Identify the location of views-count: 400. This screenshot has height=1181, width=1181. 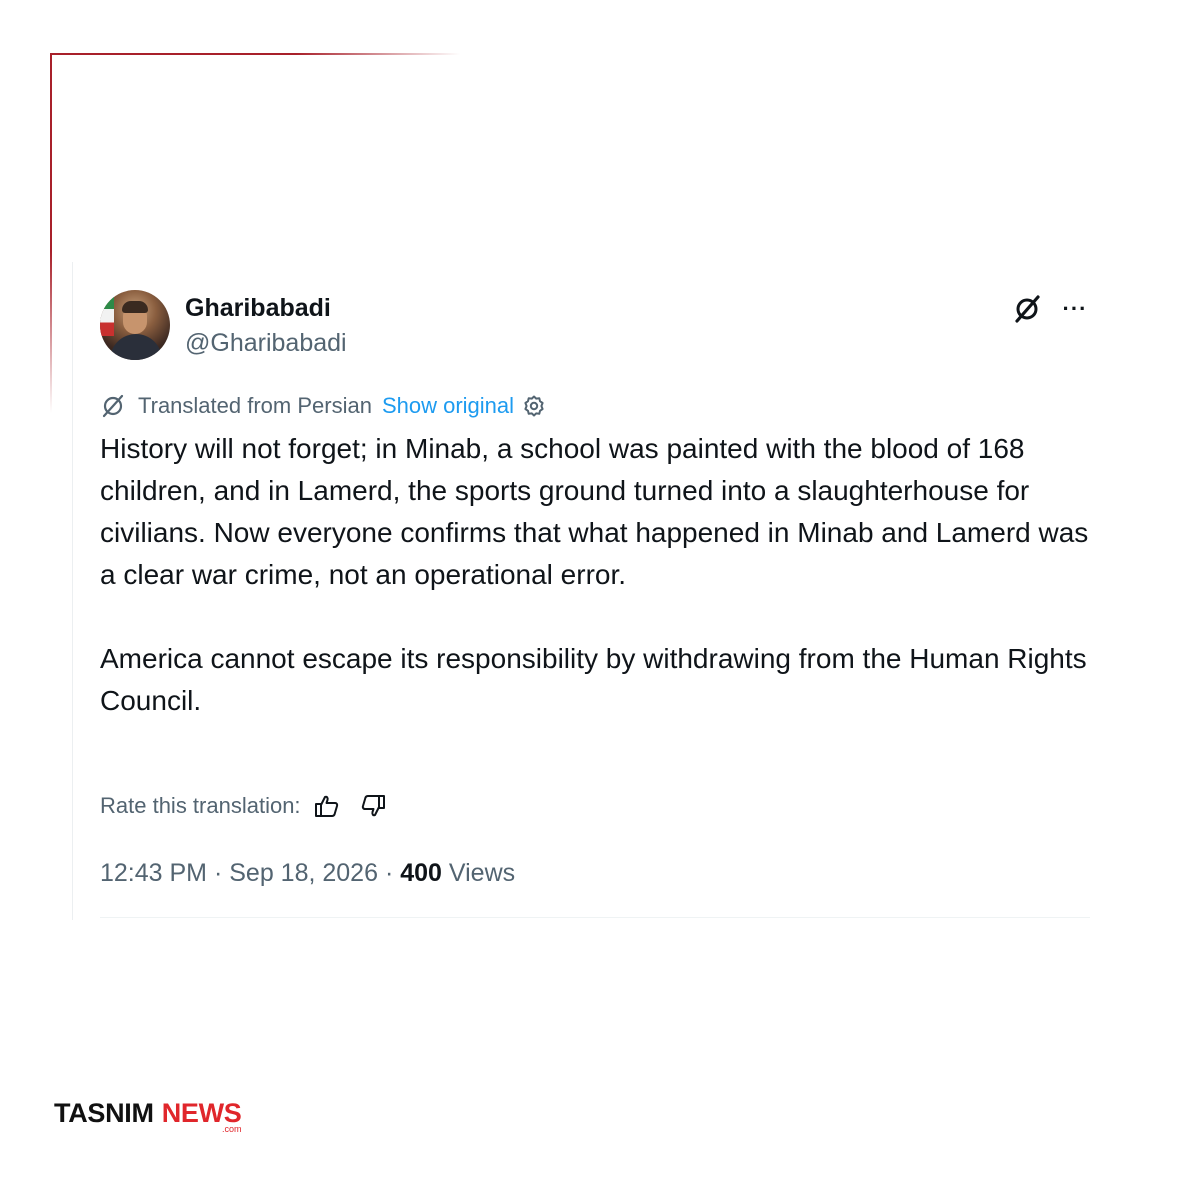
(421, 873).